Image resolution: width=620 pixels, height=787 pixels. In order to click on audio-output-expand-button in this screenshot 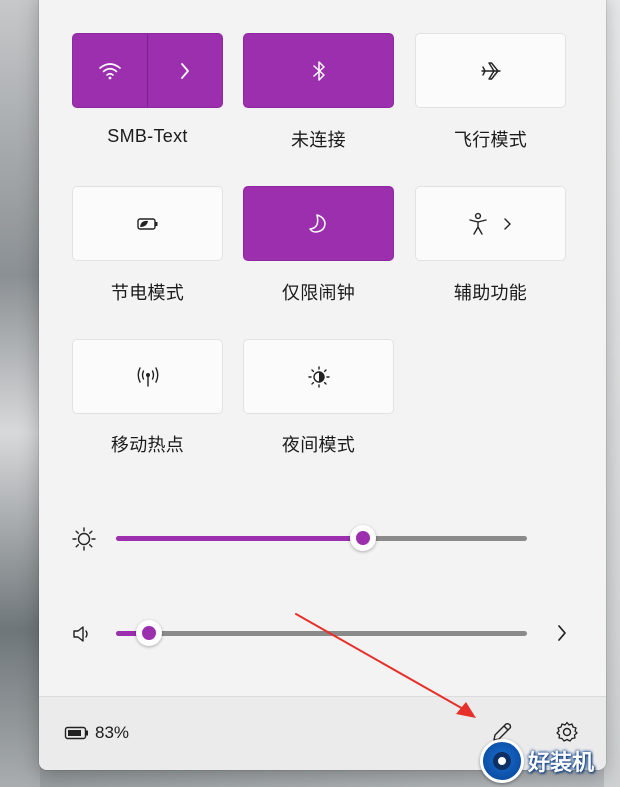, I will do `click(562, 633)`.